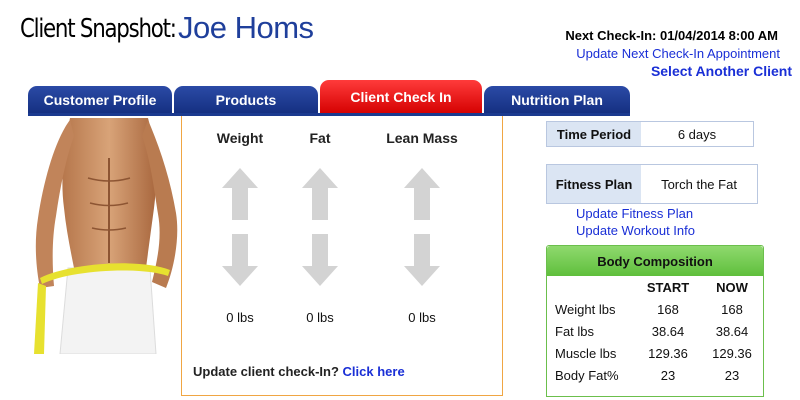 The image size is (800, 400). I want to click on table-header-row: START NOW, so click(655, 287).